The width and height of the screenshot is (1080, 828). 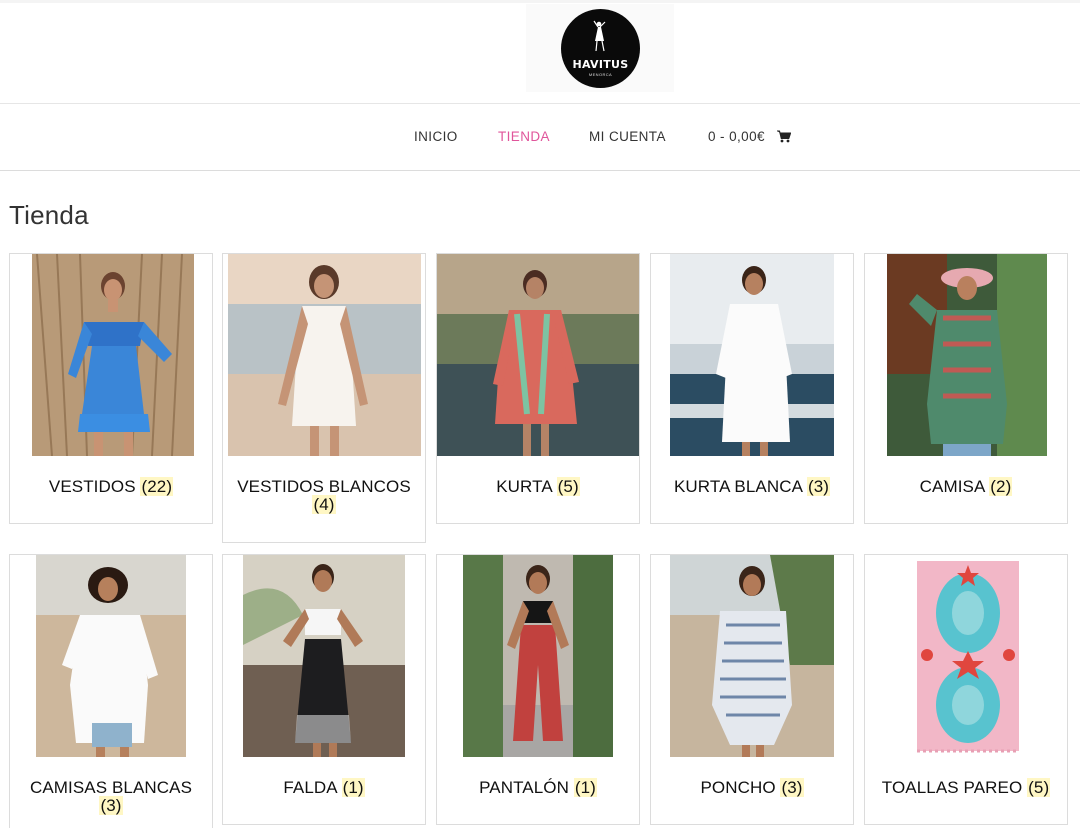 What do you see at coordinates (538, 656) in the screenshot?
I see `category-image-pantalon` at bounding box center [538, 656].